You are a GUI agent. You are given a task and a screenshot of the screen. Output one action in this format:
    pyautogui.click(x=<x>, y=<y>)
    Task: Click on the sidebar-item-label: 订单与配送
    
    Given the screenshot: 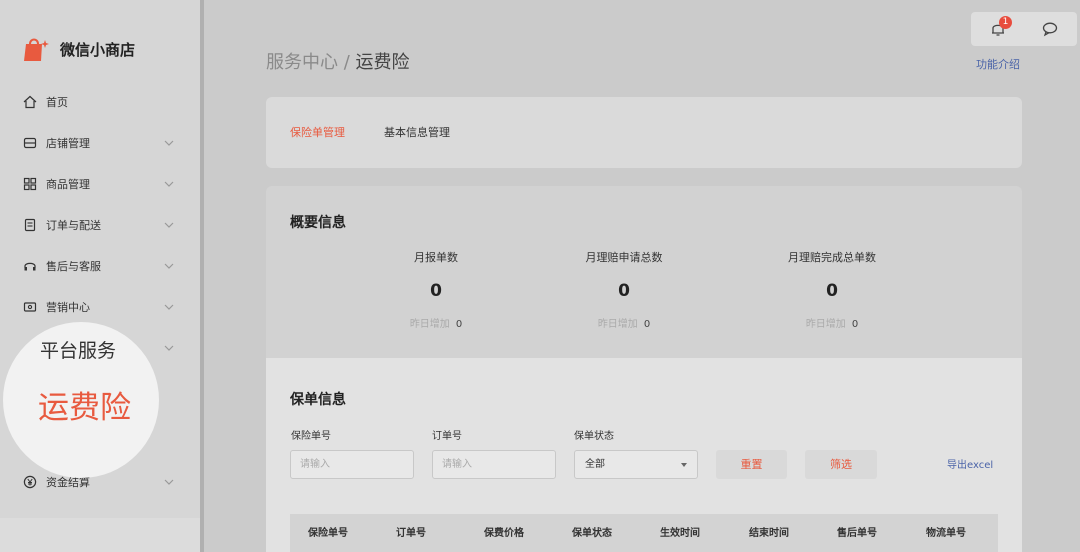 What is the action you would take?
    pyautogui.click(x=73, y=225)
    